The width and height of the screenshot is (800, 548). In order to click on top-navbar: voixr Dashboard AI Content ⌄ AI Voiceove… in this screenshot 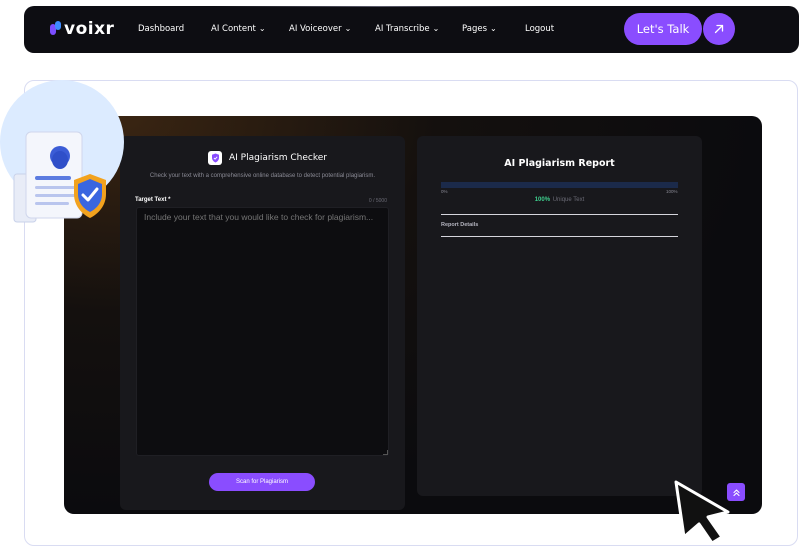, I will do `click(411, 29)`.